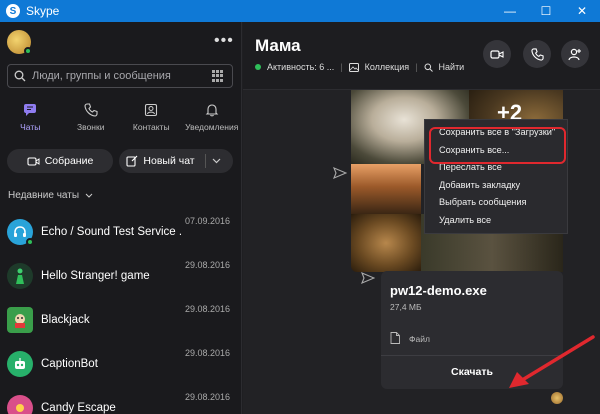  I want to click on window-title: Skype, so click(43, 11).